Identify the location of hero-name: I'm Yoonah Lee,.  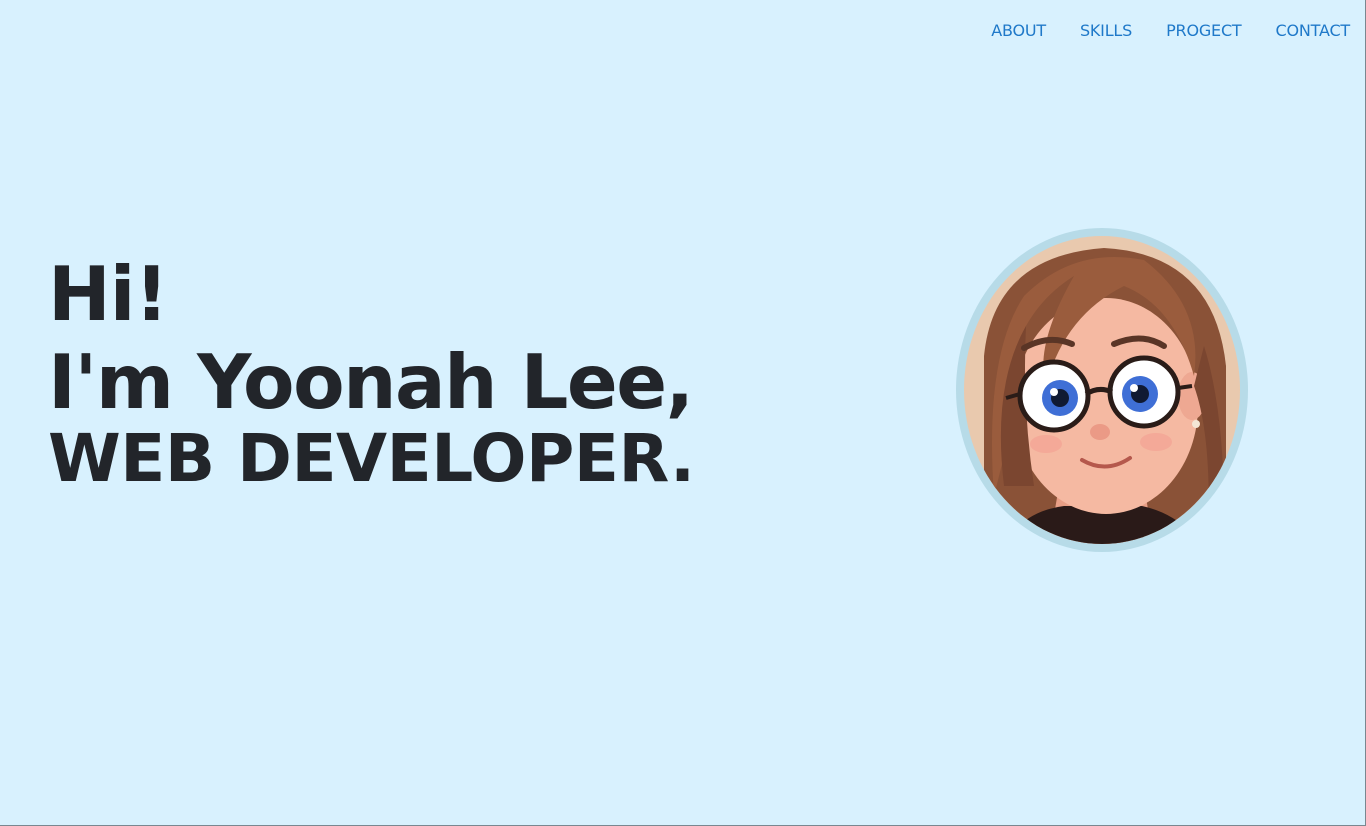
(371, 382).